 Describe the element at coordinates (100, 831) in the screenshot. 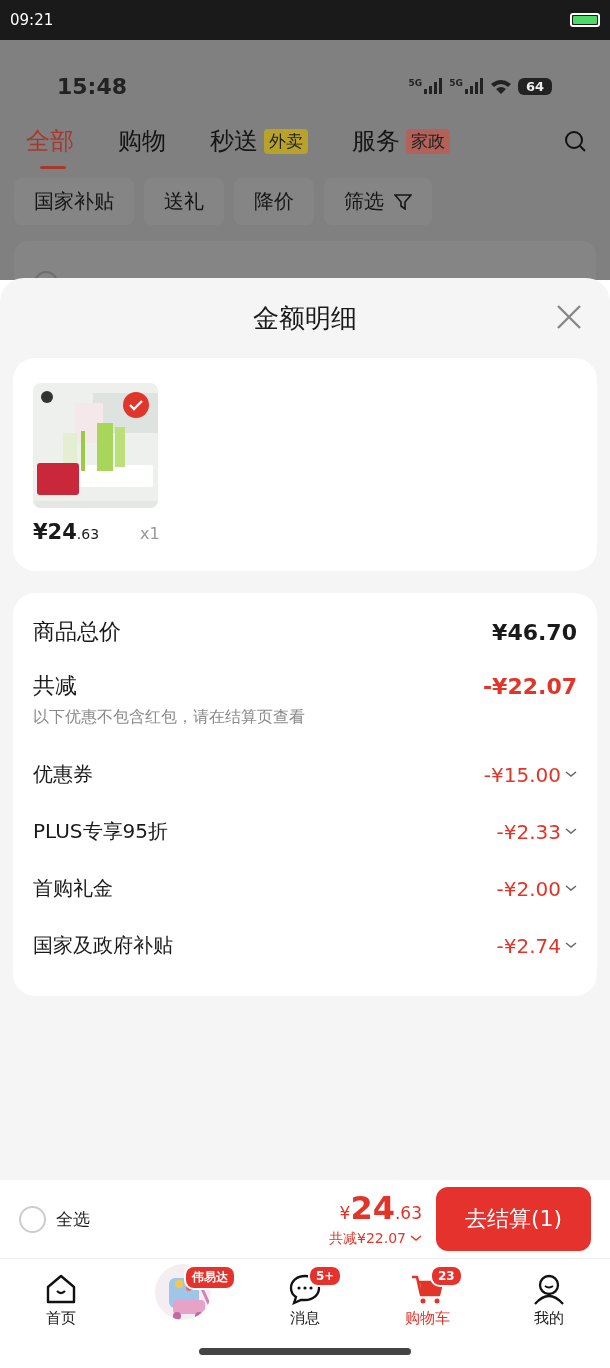

I see `discount-label: PLUS专享95折` at that location.